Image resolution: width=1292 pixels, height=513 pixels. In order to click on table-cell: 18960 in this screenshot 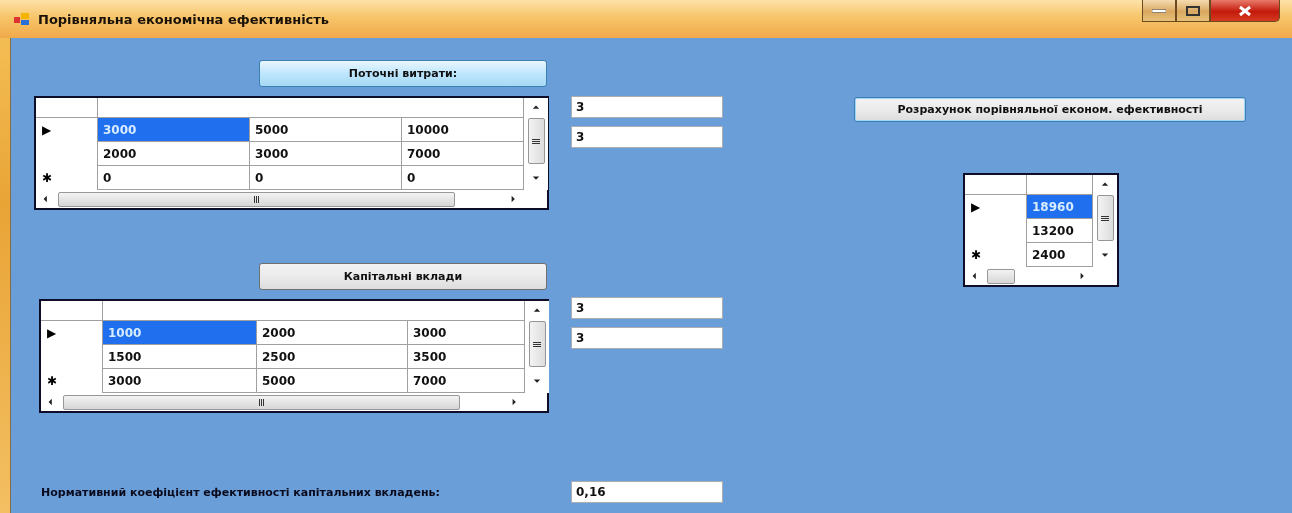, I will do `click(1060, 207)`.